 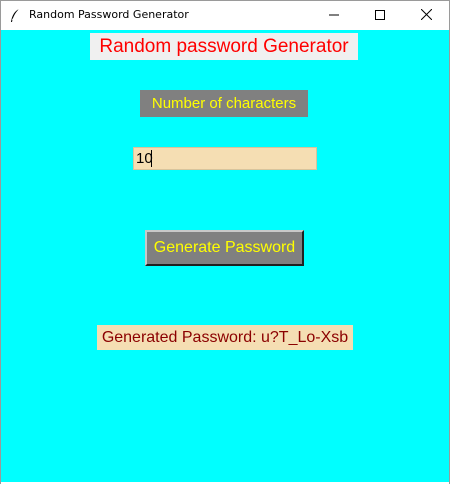 What do you see at coordinates (151, 158) in the screenshot?
I see `text-cursor` at bounding box center [151, 158].